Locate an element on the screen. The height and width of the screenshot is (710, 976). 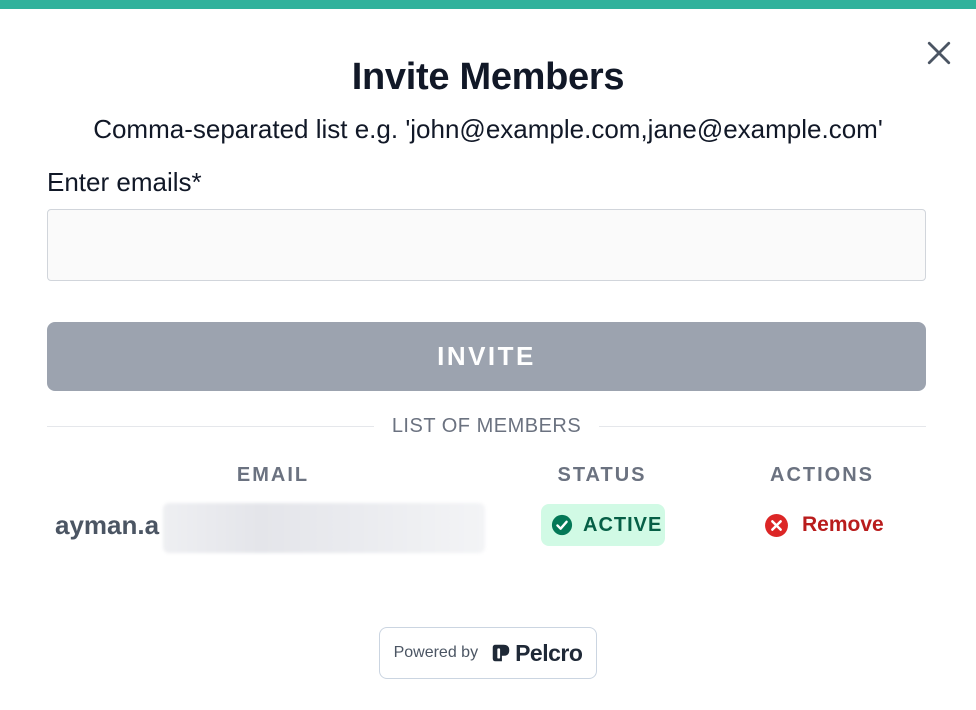
remove-member-button: Remove is located at coordinates (824, 525).